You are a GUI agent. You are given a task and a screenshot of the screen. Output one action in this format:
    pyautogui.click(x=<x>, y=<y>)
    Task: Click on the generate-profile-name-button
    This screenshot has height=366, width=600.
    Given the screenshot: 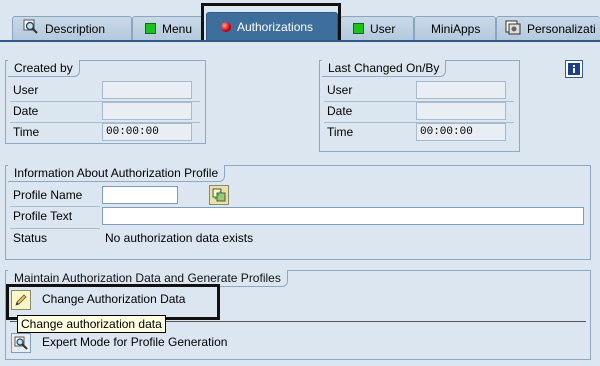 What is the action you would take?
    pyautogui.click(x=219, y=195)
    